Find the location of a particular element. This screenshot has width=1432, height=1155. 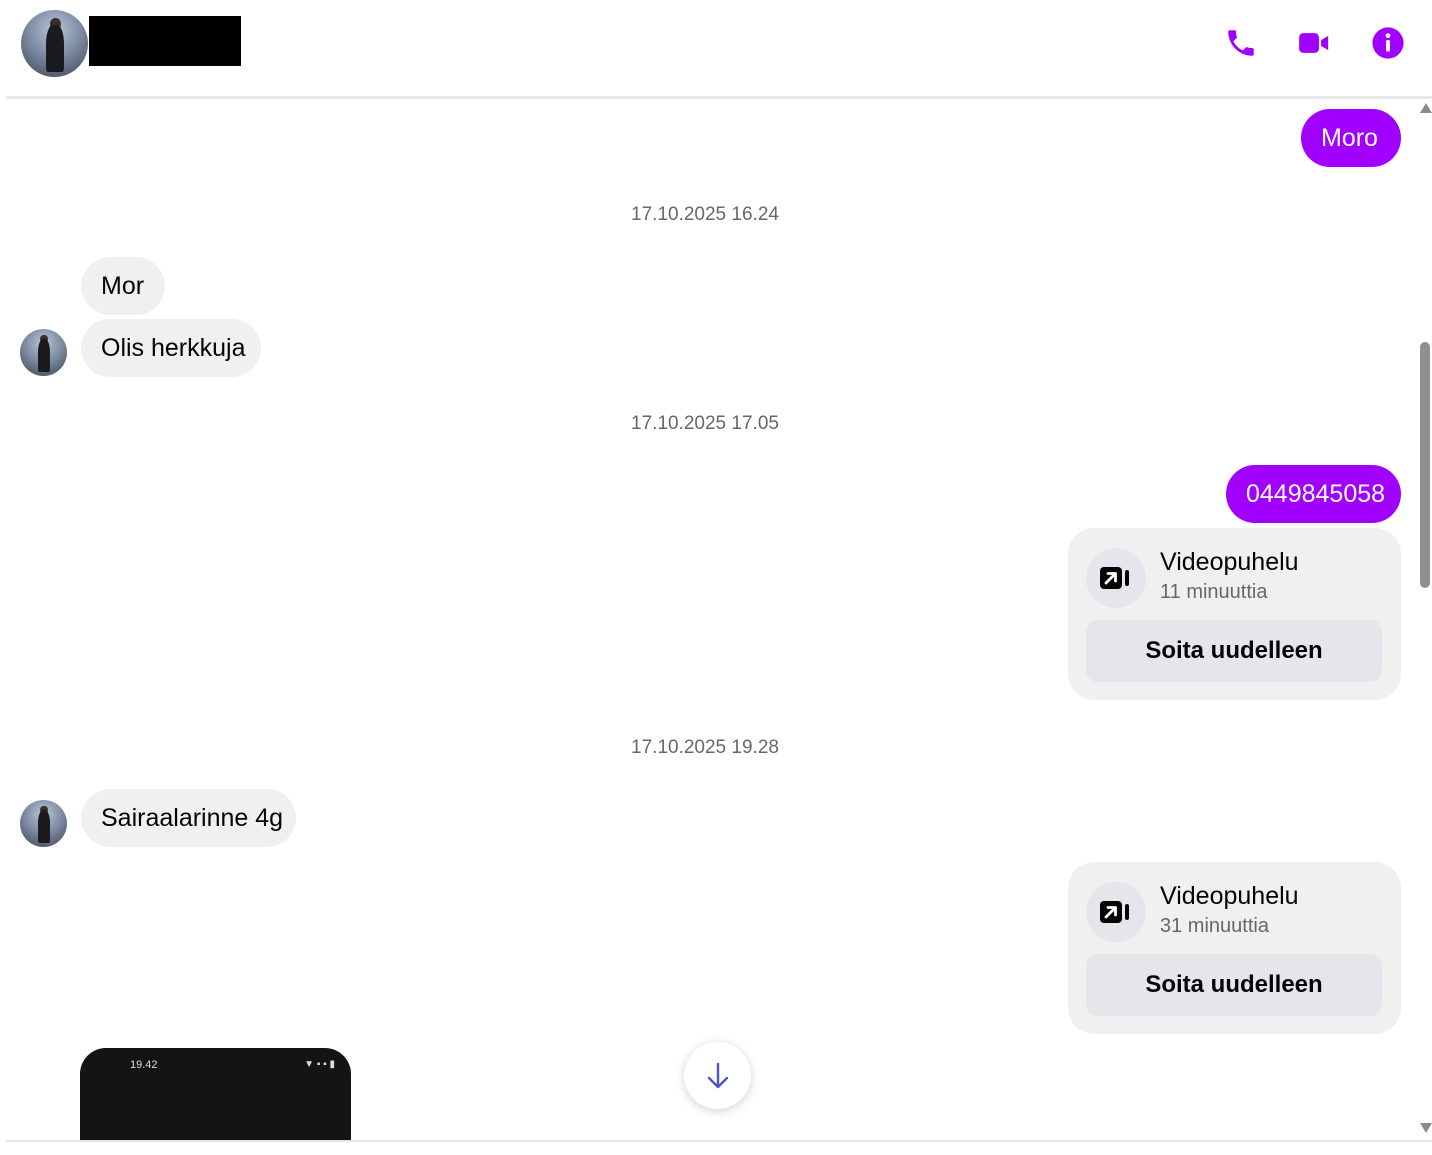

screenshot-status-icons: ▼ ▪ ▪ ▮ is located at coordinates (319, 1064).